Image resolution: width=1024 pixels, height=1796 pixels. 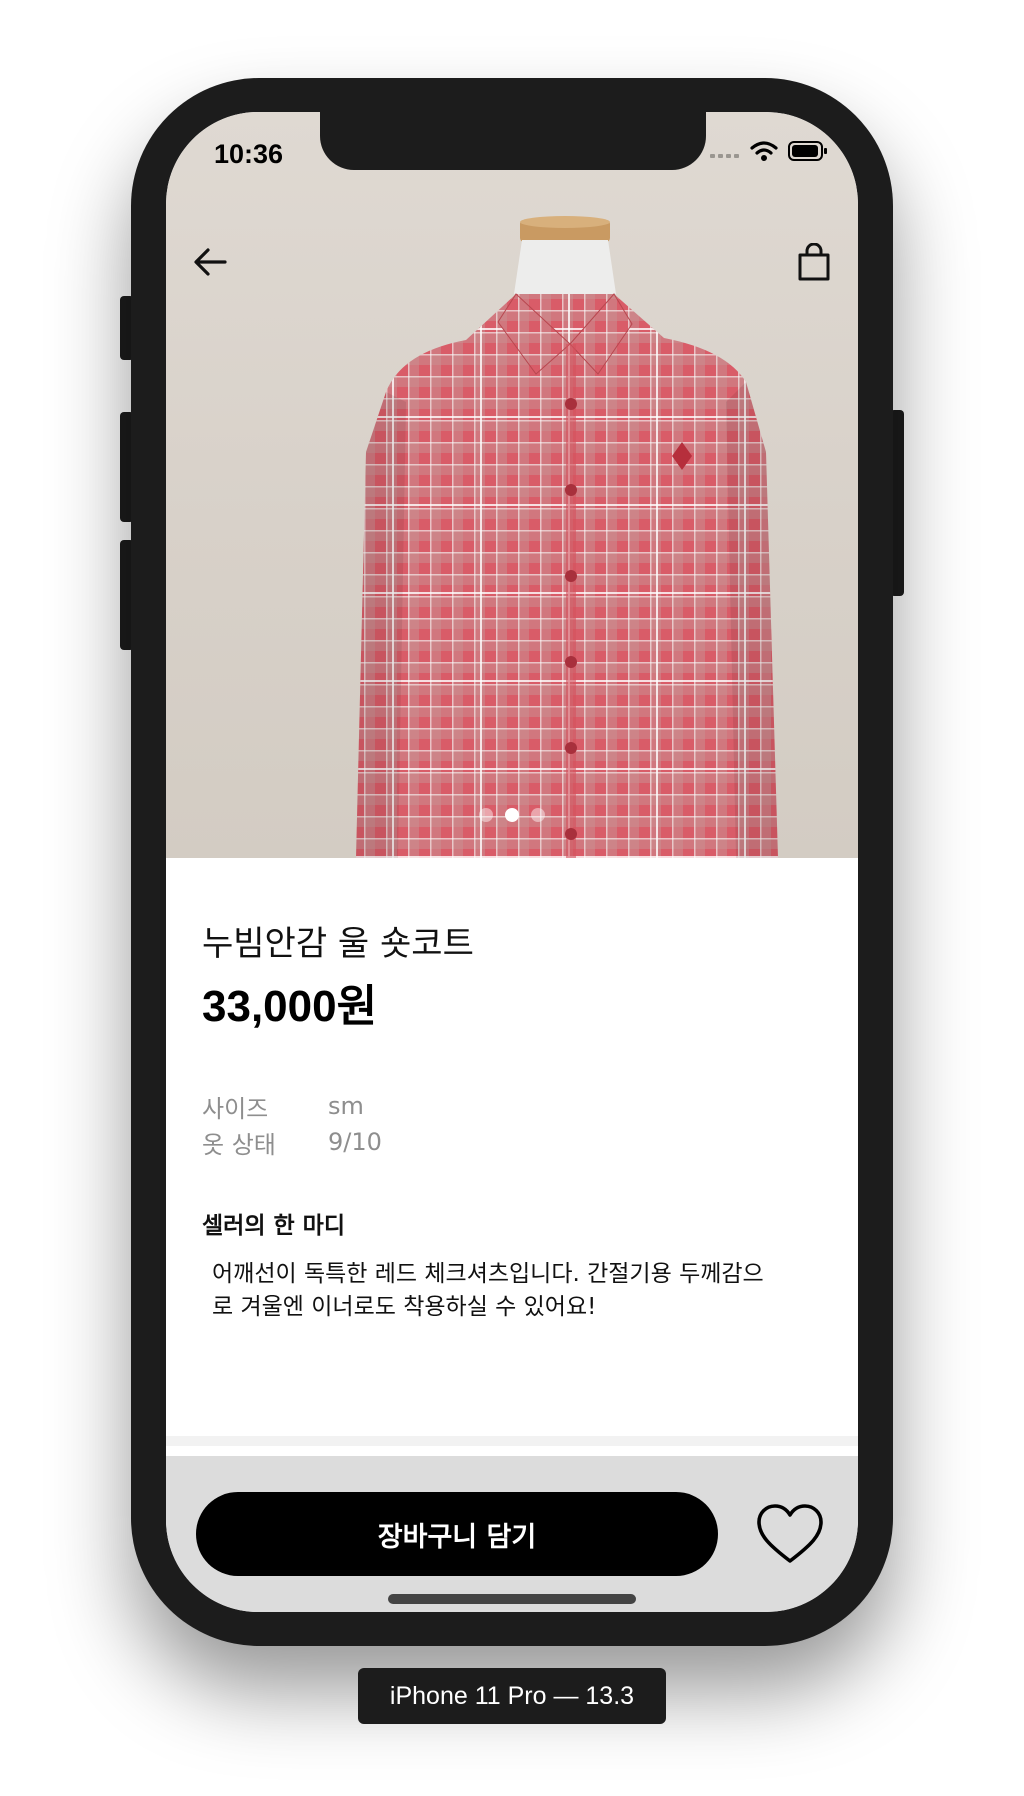 What do you see at coordinates (290, 1006) in the screenshot?
I see `product-price: 33,000원` at bounding box center [290, 1006].